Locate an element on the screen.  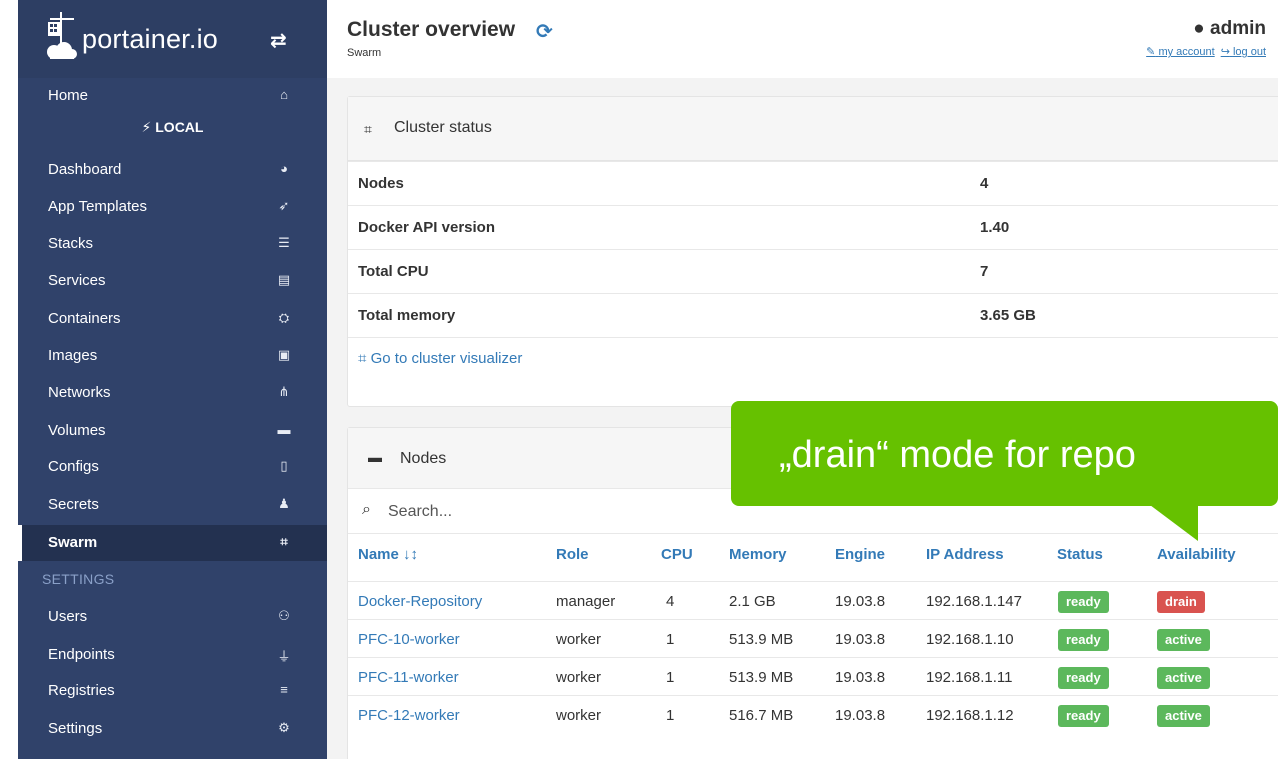
sidebar-item-configs: Configs ▯ is located at coordinates (172, 467).